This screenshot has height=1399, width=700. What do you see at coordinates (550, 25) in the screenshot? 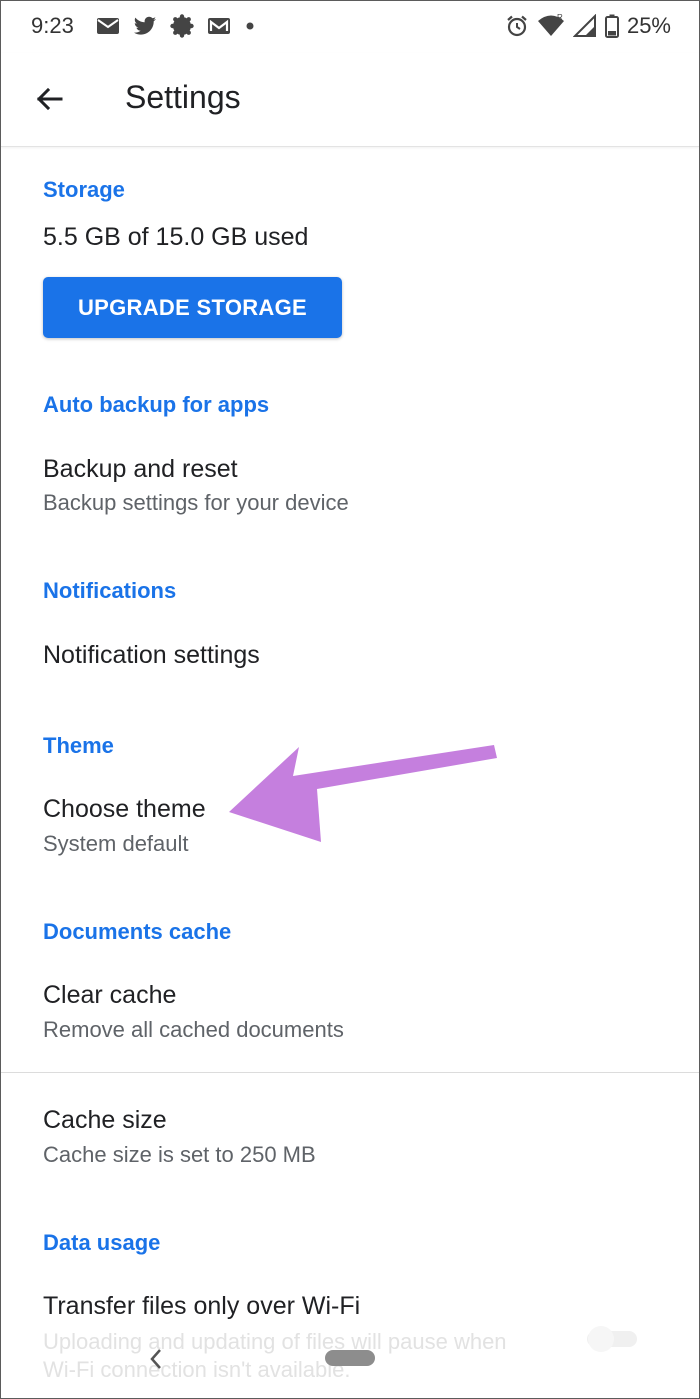
I see `wifi-icon: R` at bounding box center [550, 25].